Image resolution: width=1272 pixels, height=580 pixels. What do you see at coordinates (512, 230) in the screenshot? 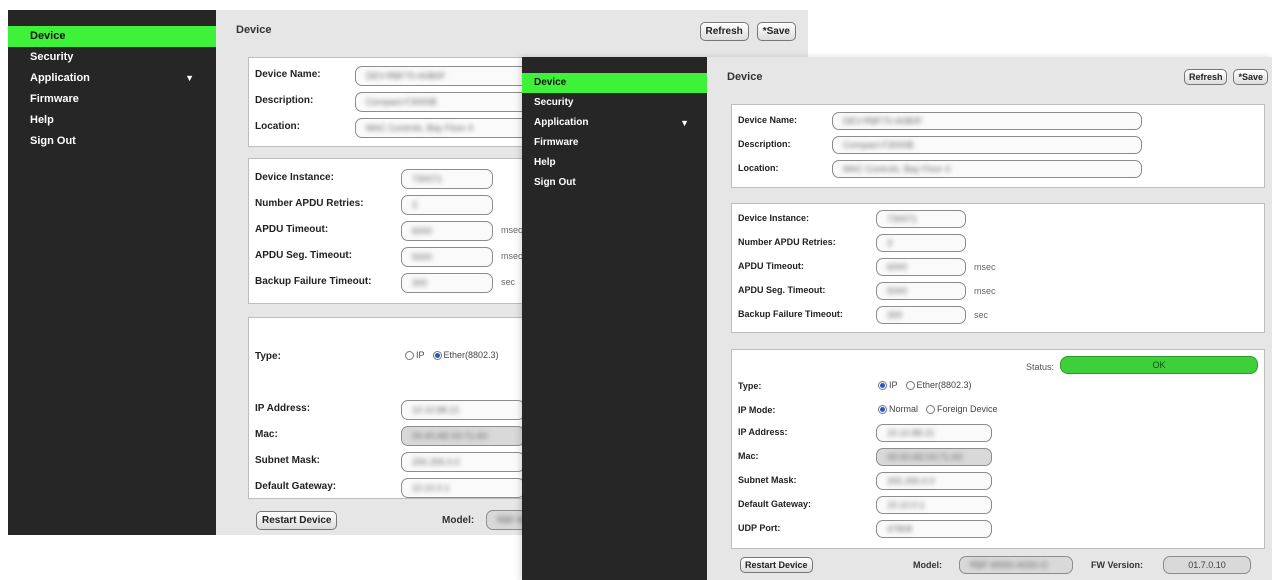
I see `apdu-timeout-unit: msec` at bounding box center [512, 230].